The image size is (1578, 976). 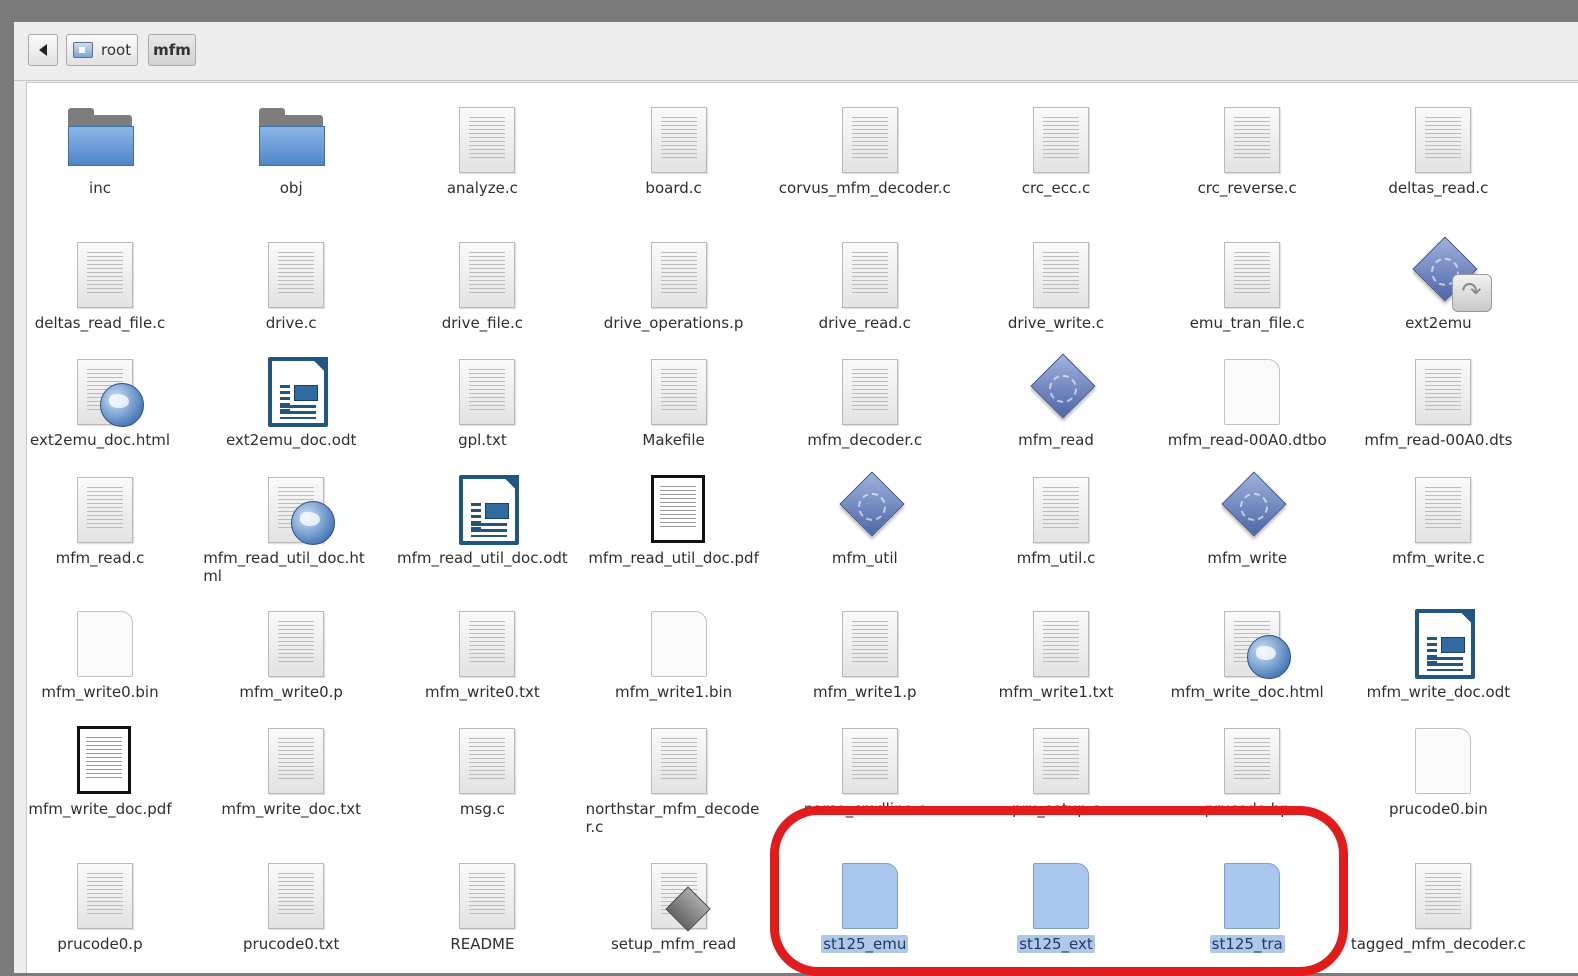 I want to click on file-name-label: crc_reverse.c, so click(x=1247, y=188).